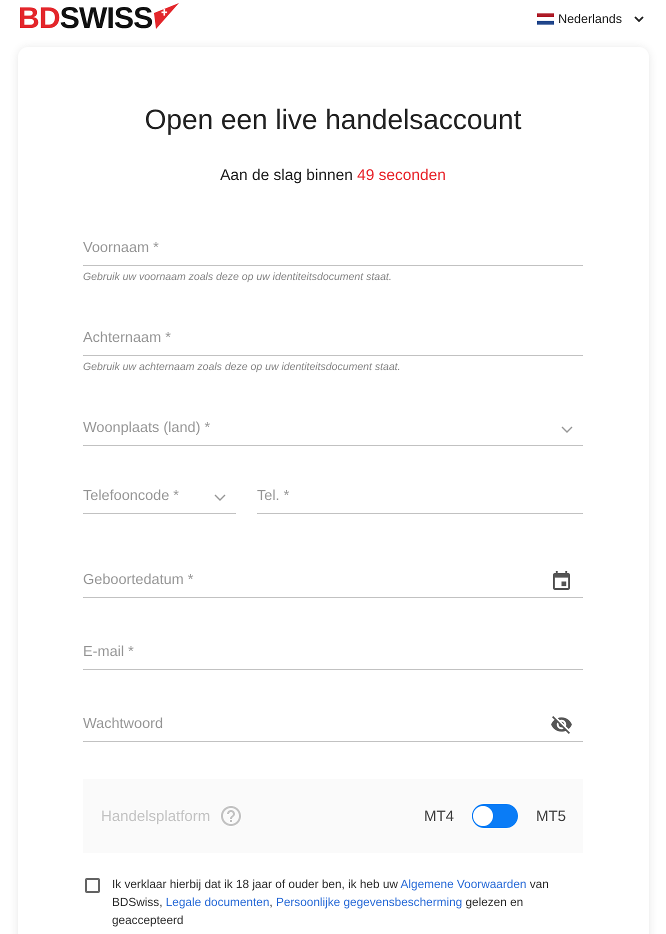 This screenshot has width=666, height=934. Describe the element at coordinates (218, 902) in the screenshot. I see `terms-link: Legale documenten` at that location.